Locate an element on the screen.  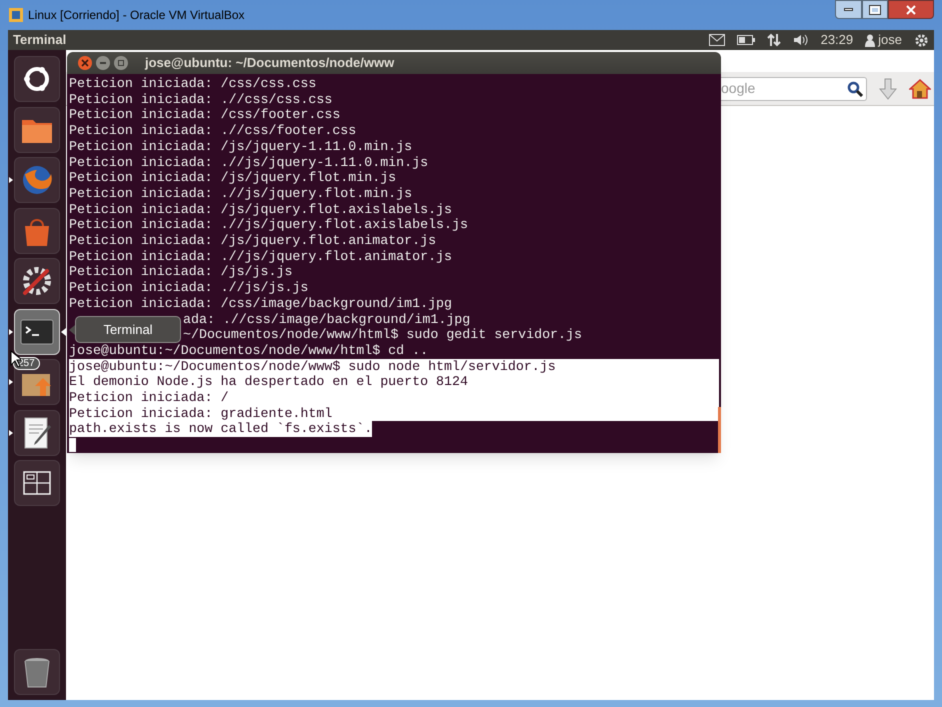
terminal-line: Peticion iniciada: .//css/footer.css is located at coordinates (212, 131).